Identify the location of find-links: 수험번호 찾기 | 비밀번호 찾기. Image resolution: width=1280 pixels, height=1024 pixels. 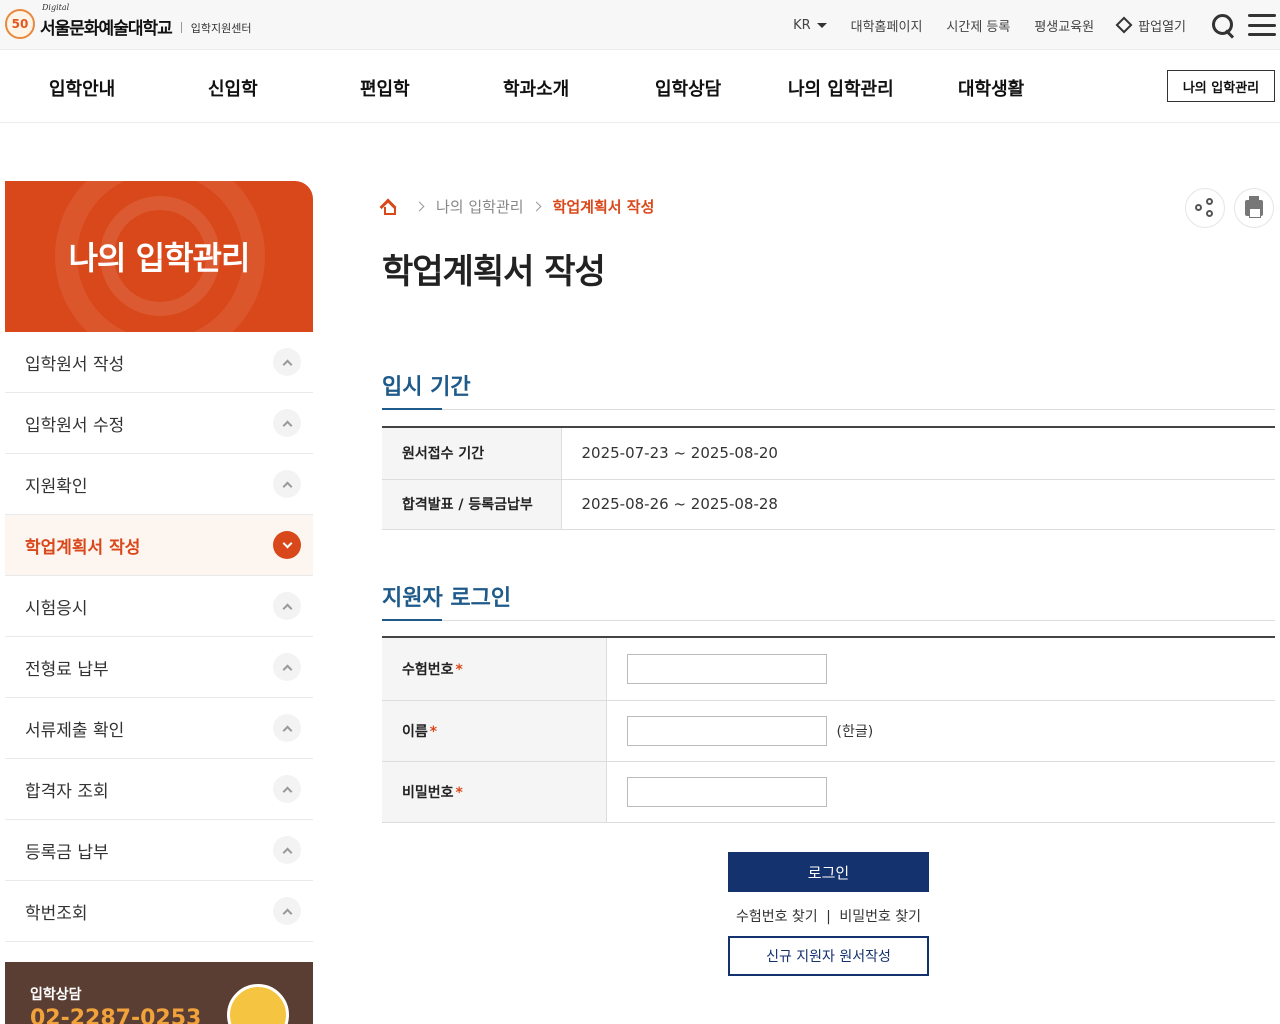
(828, 916).